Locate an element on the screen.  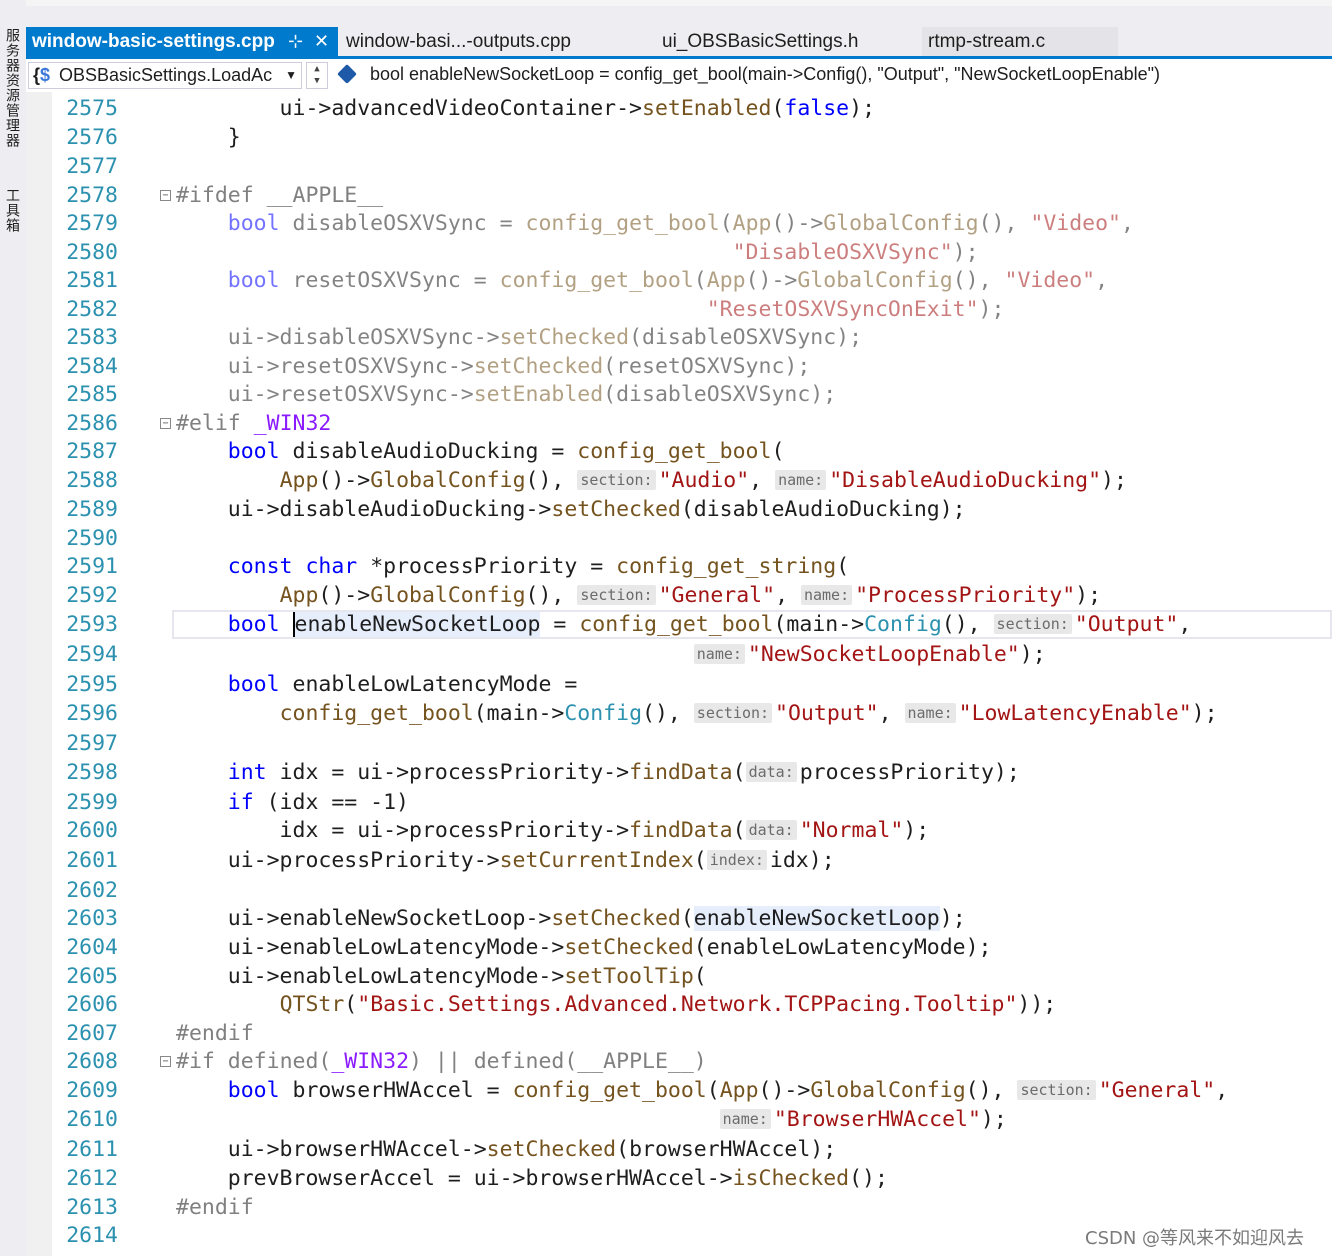
line-number: 2603 is located at coordinates (92, 918).